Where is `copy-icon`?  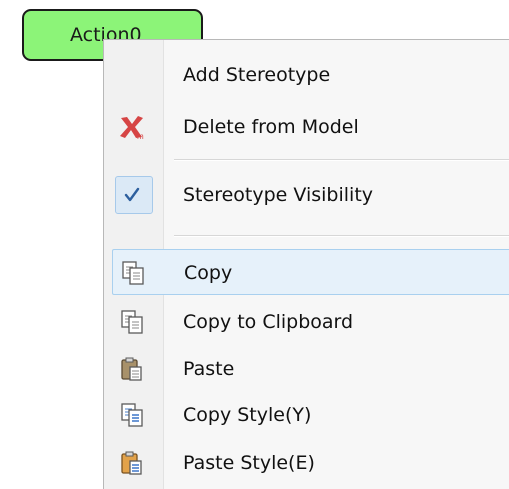
copy-icon is located at coordinates (133, 273).